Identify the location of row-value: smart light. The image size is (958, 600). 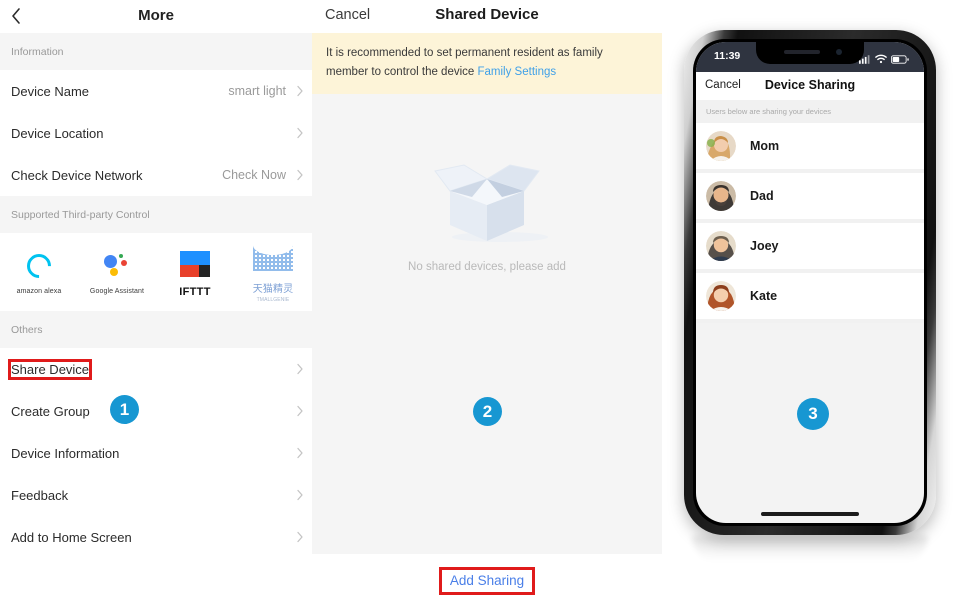
(257, 91).